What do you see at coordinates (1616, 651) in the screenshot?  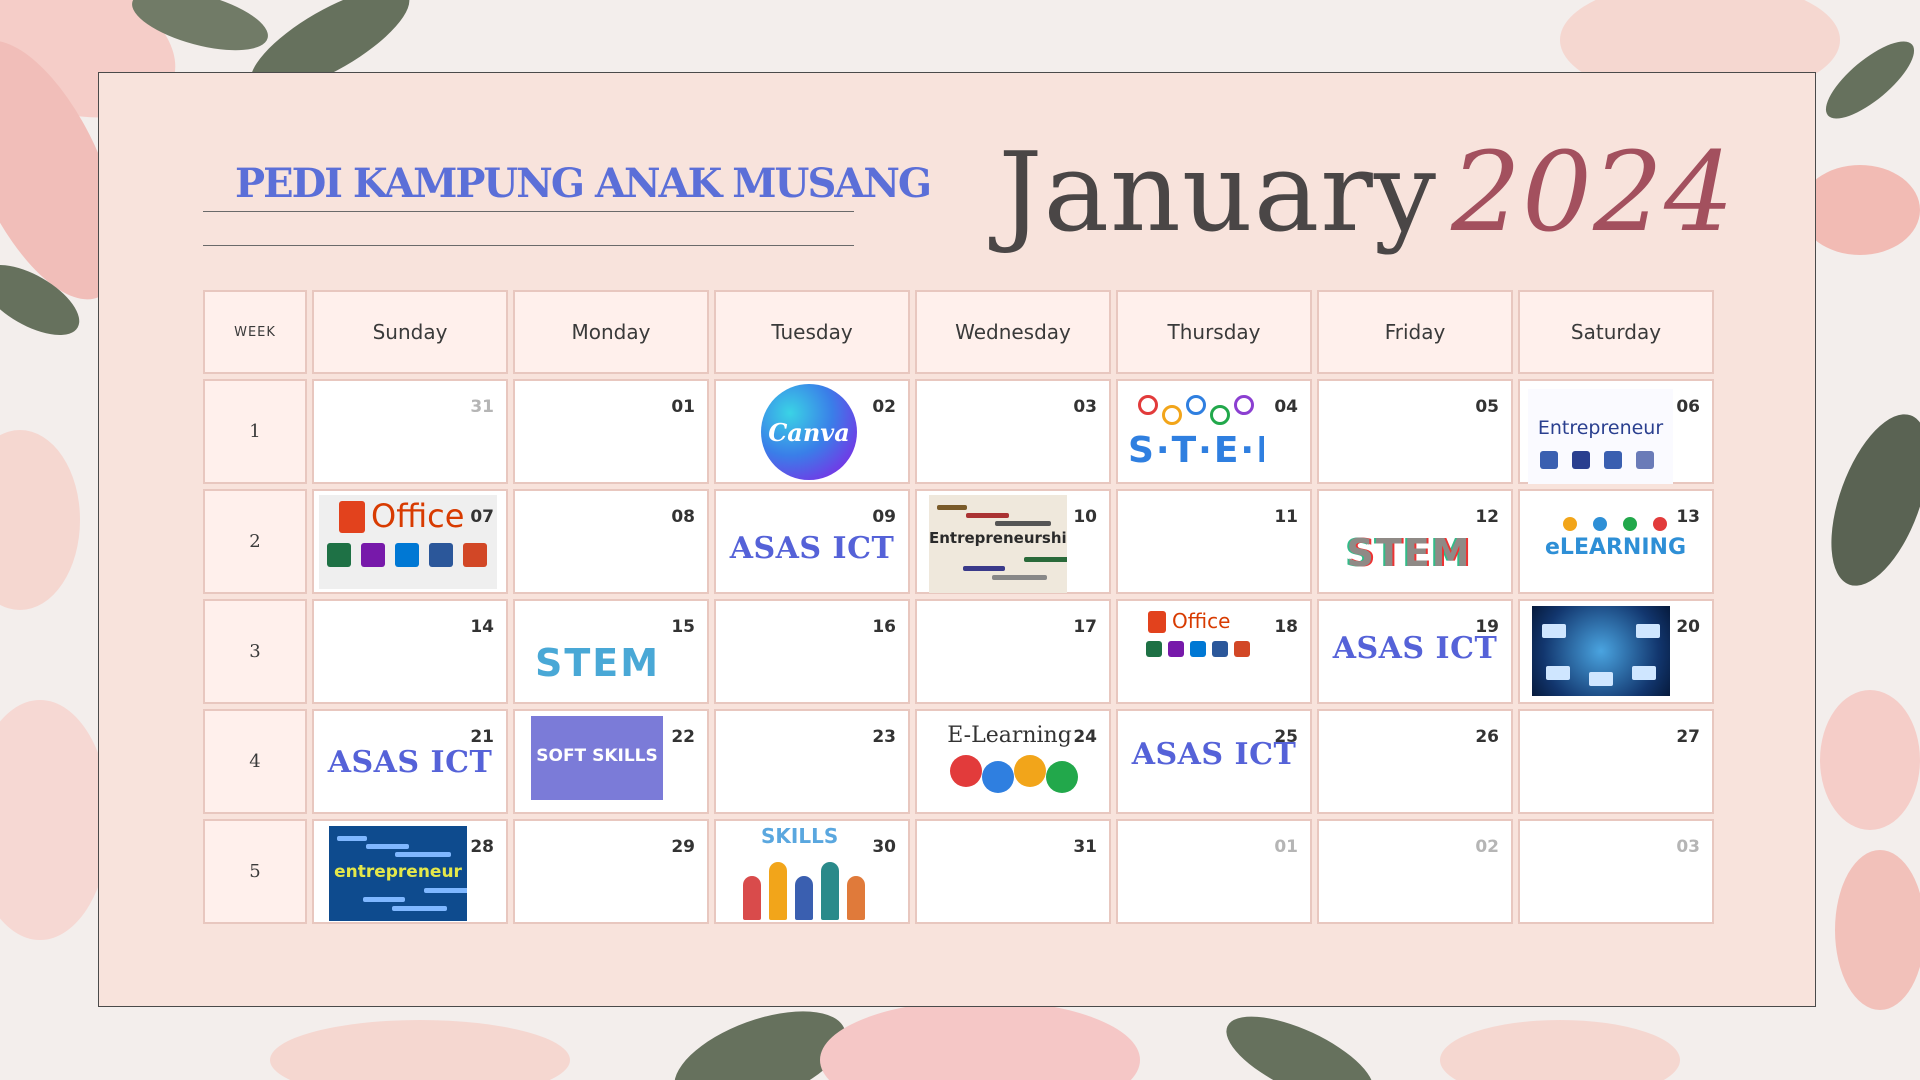 I see `day-cell: 20` at bounding box center [1616, 651].